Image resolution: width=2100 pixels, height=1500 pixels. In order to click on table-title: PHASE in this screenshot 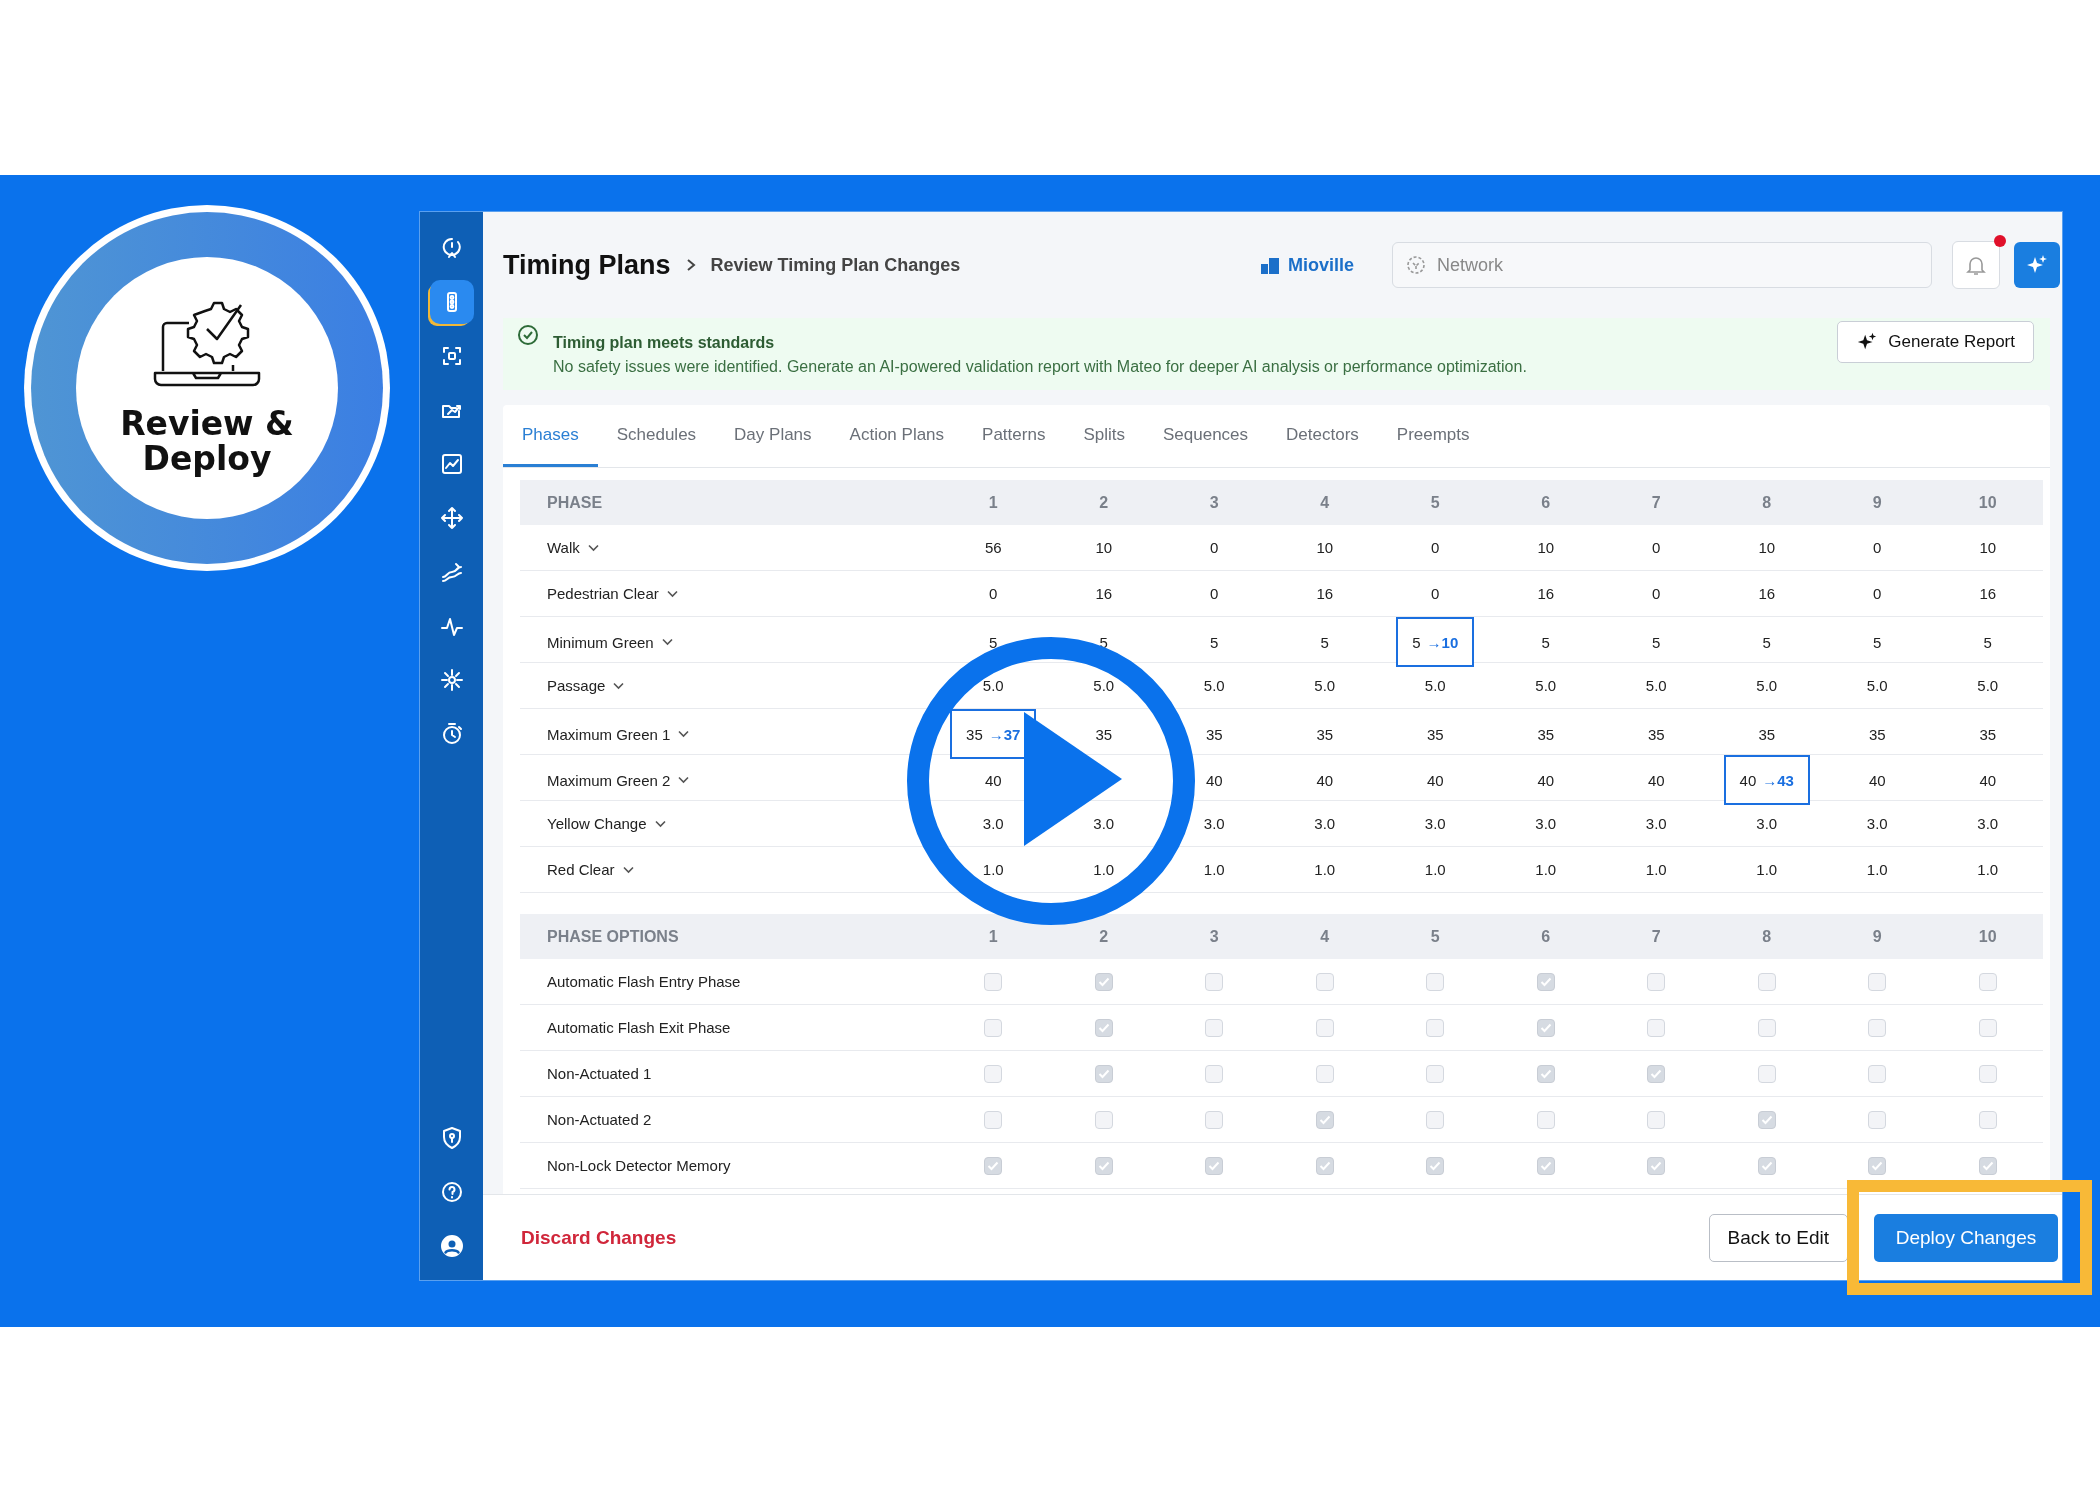, I will do `click(575, 502)`.